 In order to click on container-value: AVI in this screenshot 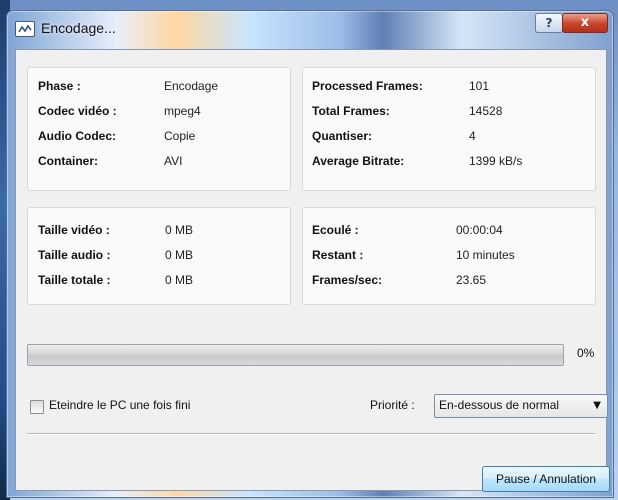, I will do `click(173, 161)`.